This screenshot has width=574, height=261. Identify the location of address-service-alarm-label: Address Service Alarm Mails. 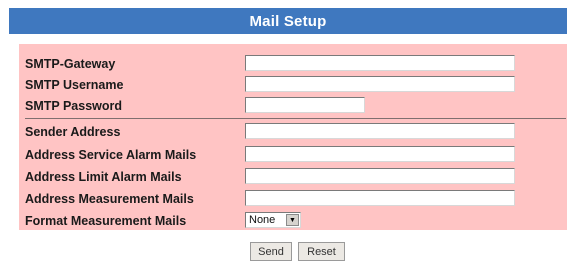
(111, 154).